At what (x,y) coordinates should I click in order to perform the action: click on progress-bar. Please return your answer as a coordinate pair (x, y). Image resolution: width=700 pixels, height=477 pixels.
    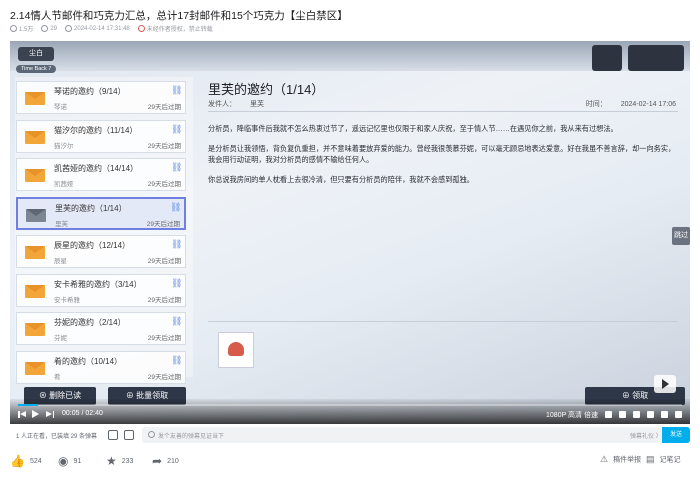
    Looking at the image, I should click on (350, 405).